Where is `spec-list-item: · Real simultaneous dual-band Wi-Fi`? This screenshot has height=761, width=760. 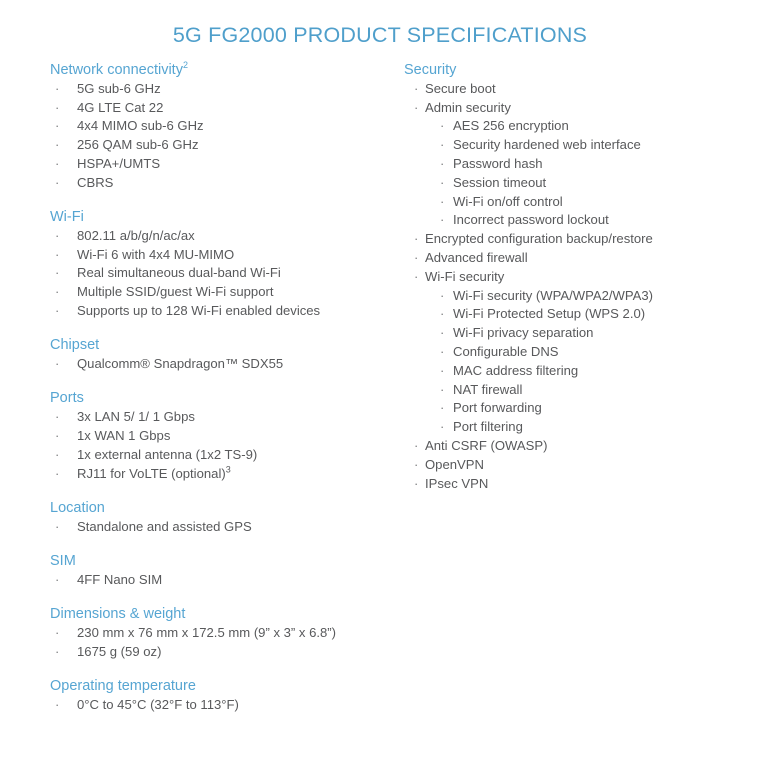 spec-list-item: · Real simultaneous dual-band Wi-Fi is located at coordinates (220, 273).